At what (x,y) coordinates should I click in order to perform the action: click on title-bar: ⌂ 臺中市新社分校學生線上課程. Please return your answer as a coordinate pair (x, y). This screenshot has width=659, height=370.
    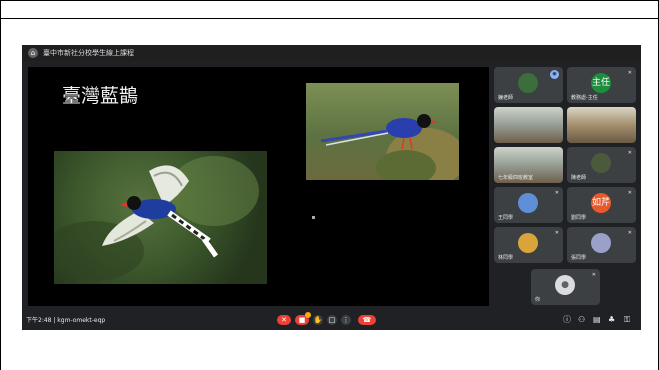
    Looking at the image, I should click on (331, 53).